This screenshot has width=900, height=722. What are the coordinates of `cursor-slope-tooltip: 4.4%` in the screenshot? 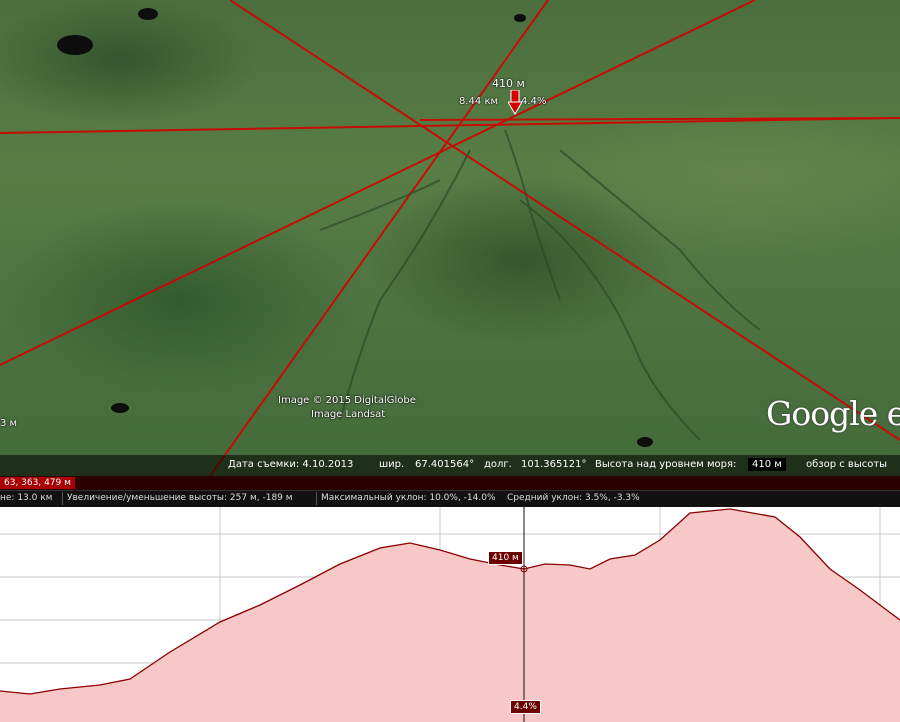 It's located at (525, 707).